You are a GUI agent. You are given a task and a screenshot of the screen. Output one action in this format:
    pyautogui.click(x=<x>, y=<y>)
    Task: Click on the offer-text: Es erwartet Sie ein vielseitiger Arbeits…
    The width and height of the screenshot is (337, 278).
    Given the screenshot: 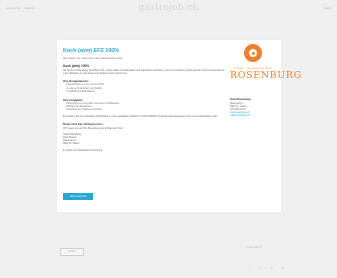 What is the action you would take?
    pyautogui.click(x=141, y=116)
    